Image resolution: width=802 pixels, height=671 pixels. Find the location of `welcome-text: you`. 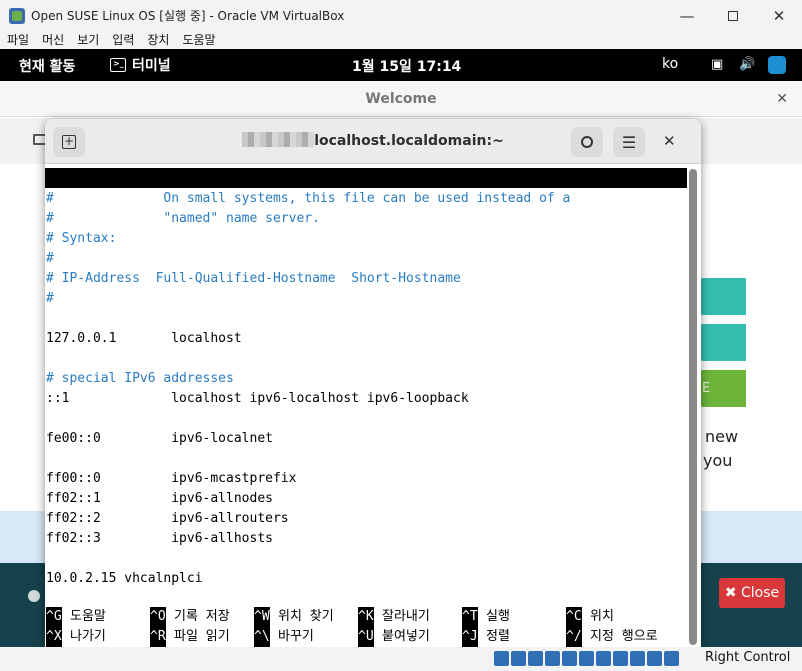

welcome-text: you is located at coordinates (718, 460).